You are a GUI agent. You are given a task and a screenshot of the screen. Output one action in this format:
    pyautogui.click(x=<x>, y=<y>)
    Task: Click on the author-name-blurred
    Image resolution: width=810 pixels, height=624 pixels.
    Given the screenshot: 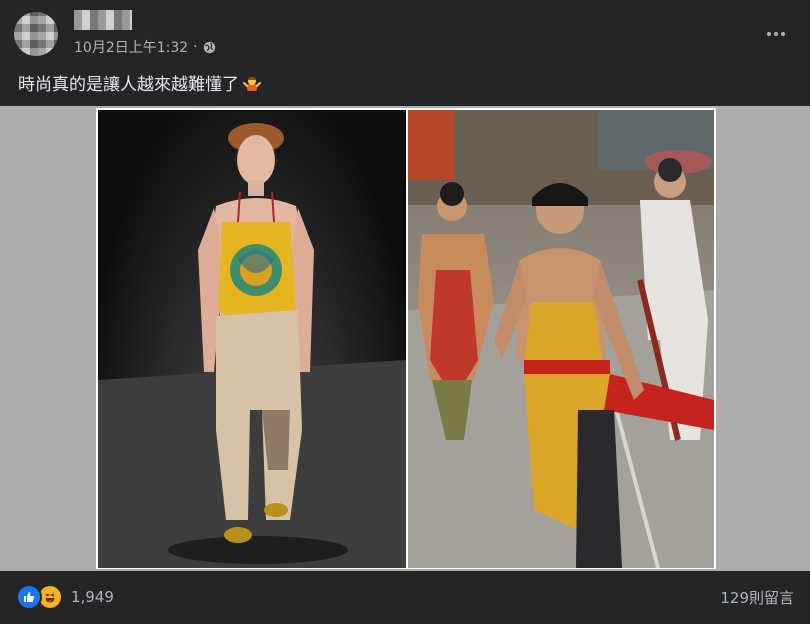 What is the action you would take?
    pyautogui.click(x=103, y=20)
    